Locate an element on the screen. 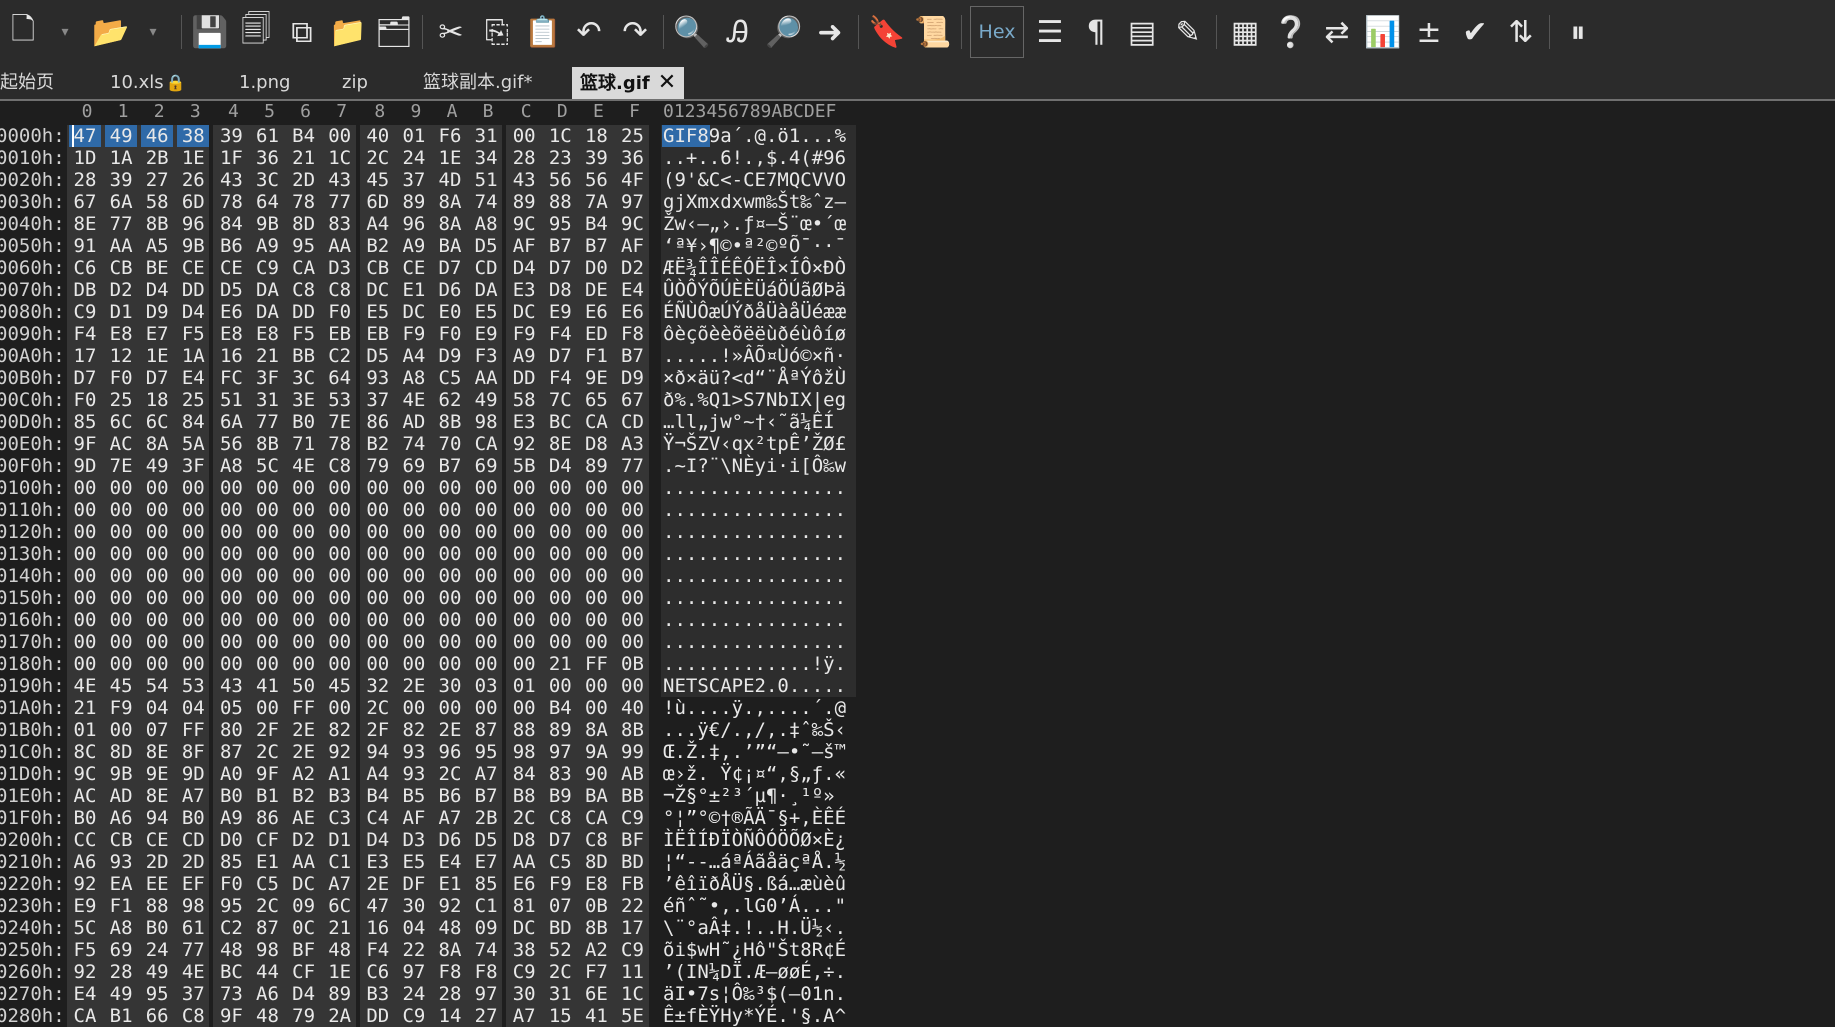  hex-byte: 18 is located at coordinates (157, 400).